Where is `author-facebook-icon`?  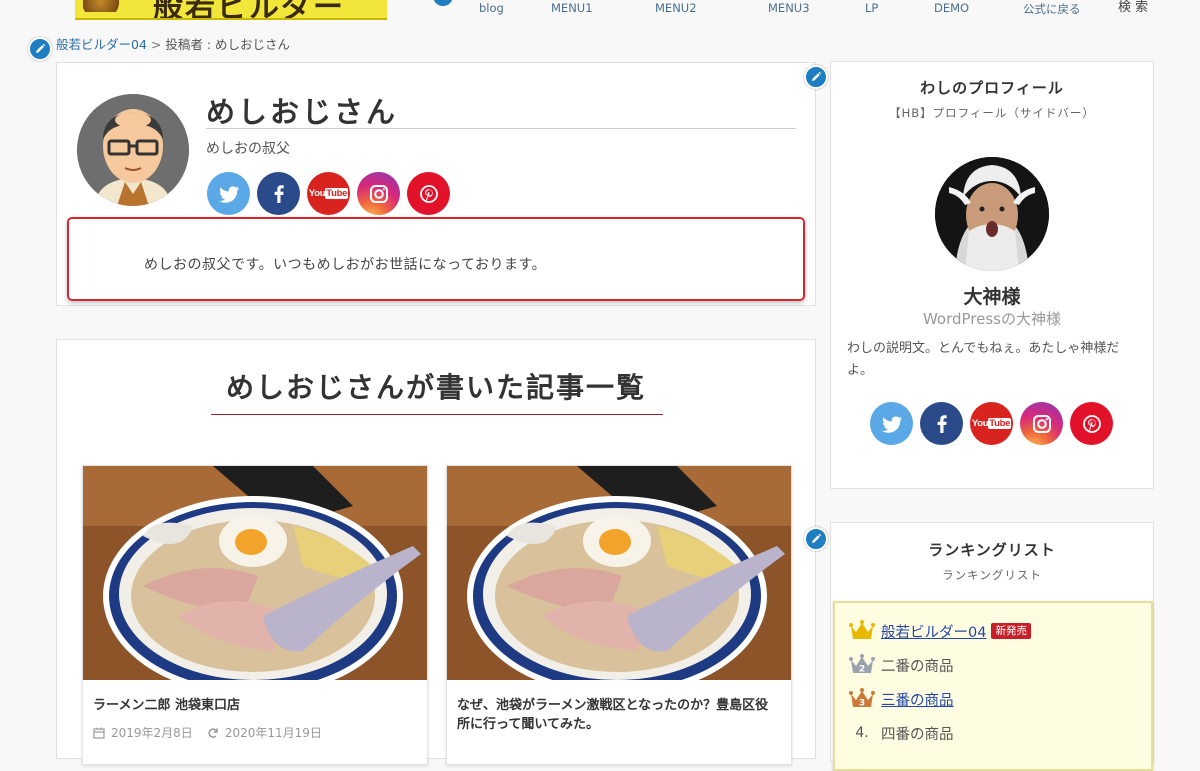
author-facebook-icon is located at coordinates (278, 193).